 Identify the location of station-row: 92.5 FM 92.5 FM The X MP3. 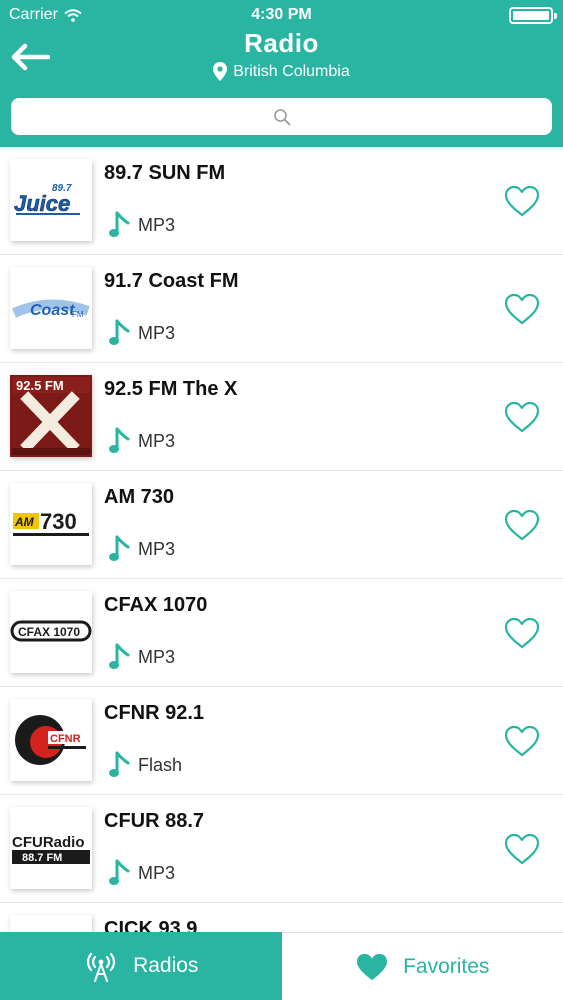
(281, 417).